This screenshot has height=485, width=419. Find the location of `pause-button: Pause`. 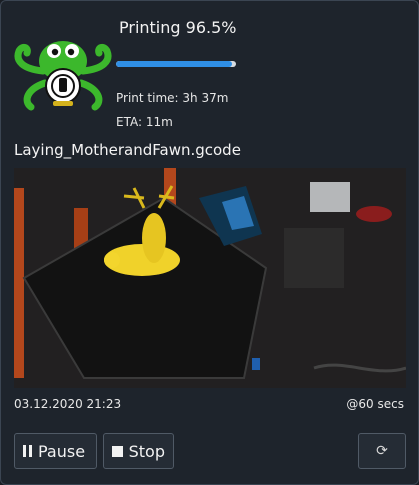

pause-button: Pause is located at coordinates (55, 451).